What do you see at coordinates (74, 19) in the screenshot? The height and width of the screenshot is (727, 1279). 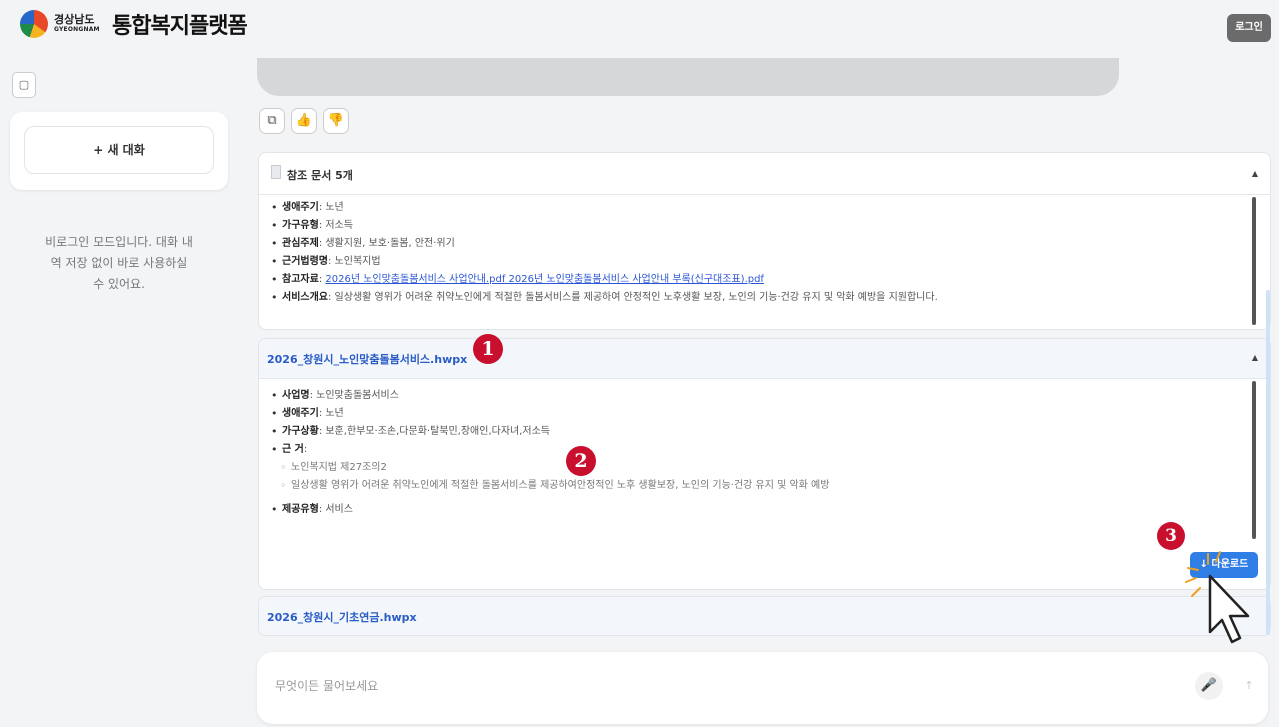 I see `logo-region-name: 경상남도` at bounding box center [74, 19].